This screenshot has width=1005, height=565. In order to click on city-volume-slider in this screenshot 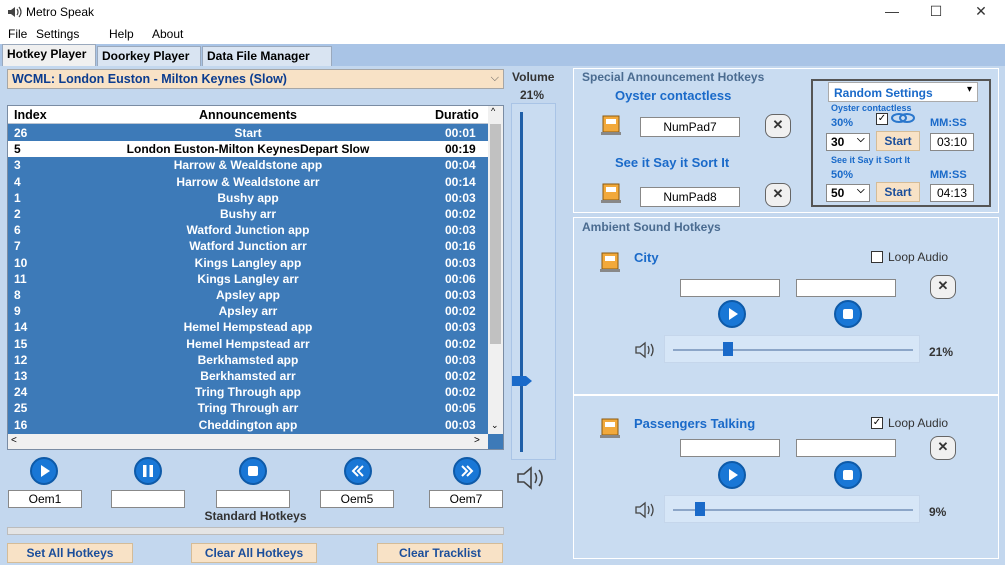, I will do `click(792, 349)`.